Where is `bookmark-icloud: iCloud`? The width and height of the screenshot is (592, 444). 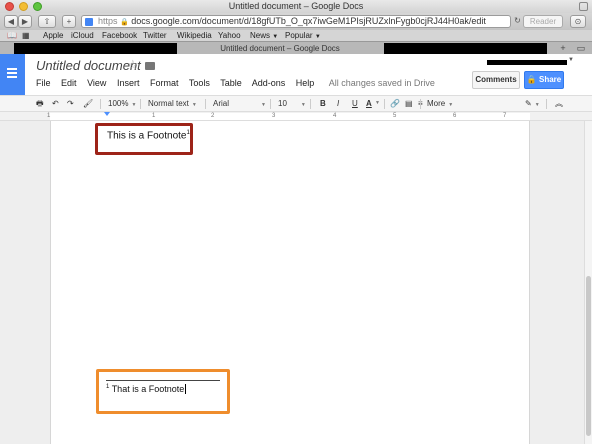 bookmark-icloud: iCloud is located at coordinates (82, 35).